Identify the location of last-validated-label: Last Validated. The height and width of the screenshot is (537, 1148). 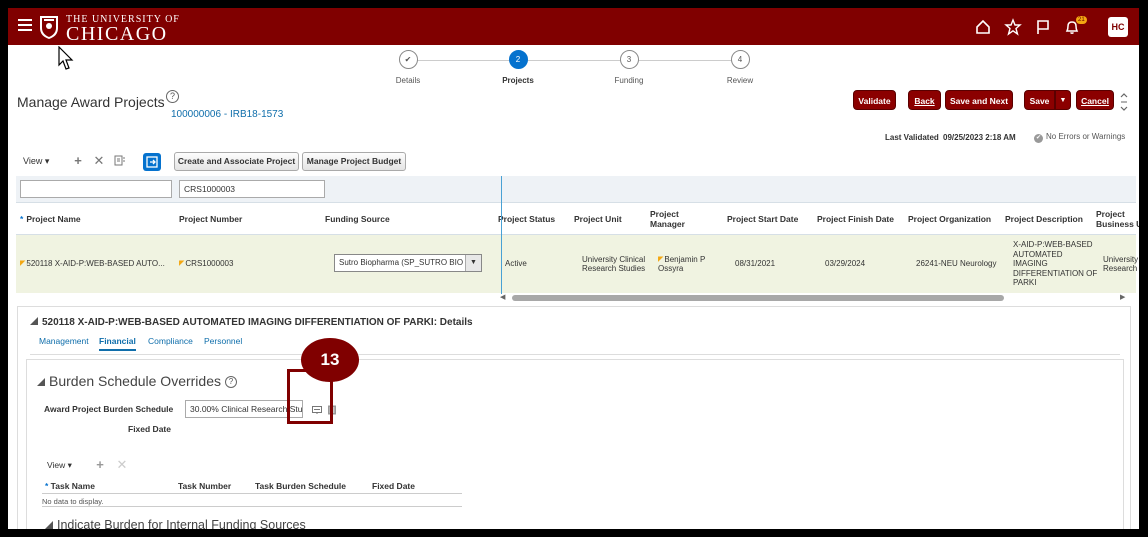
(912, 137).